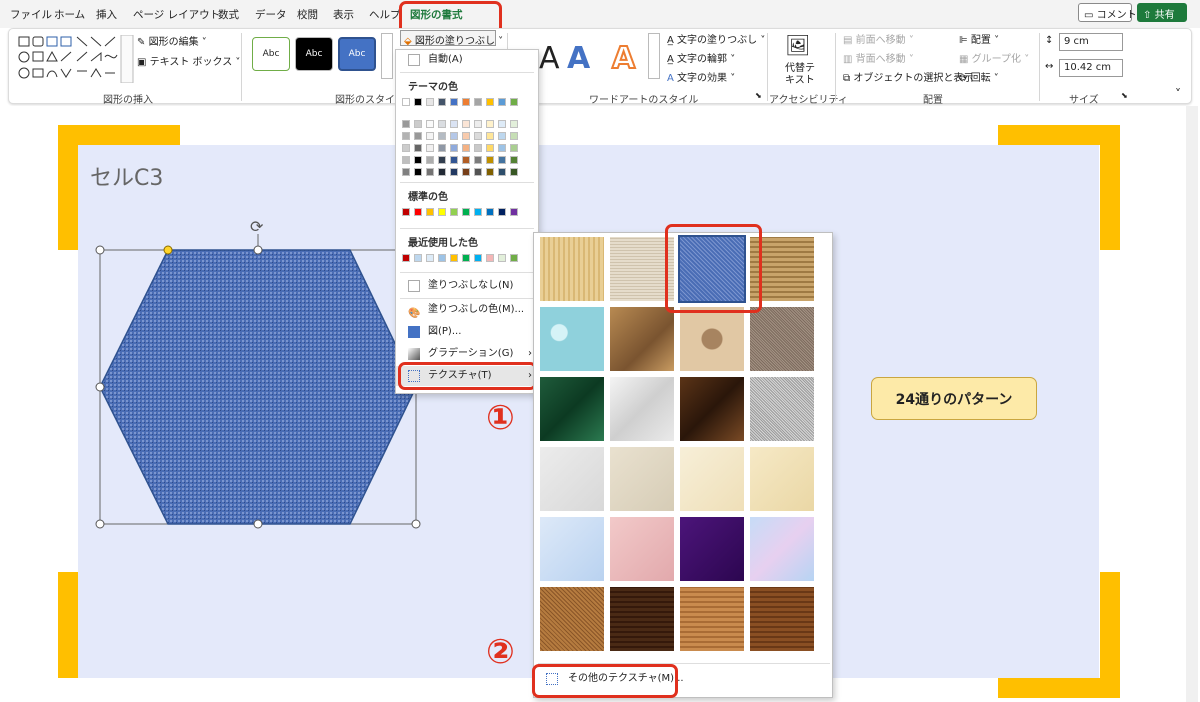  I want to click on texture-walnut, so click(642, 619).